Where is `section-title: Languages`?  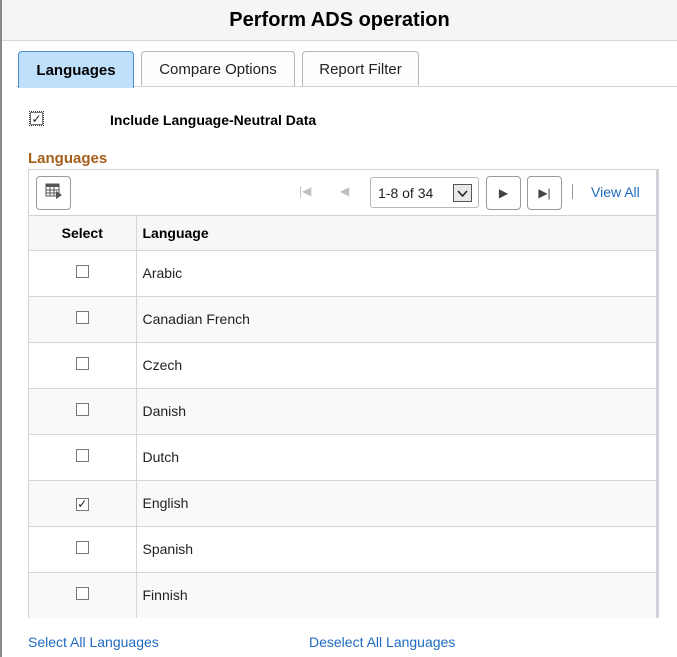
section-title: Languages is located at coordinates (68, 158).